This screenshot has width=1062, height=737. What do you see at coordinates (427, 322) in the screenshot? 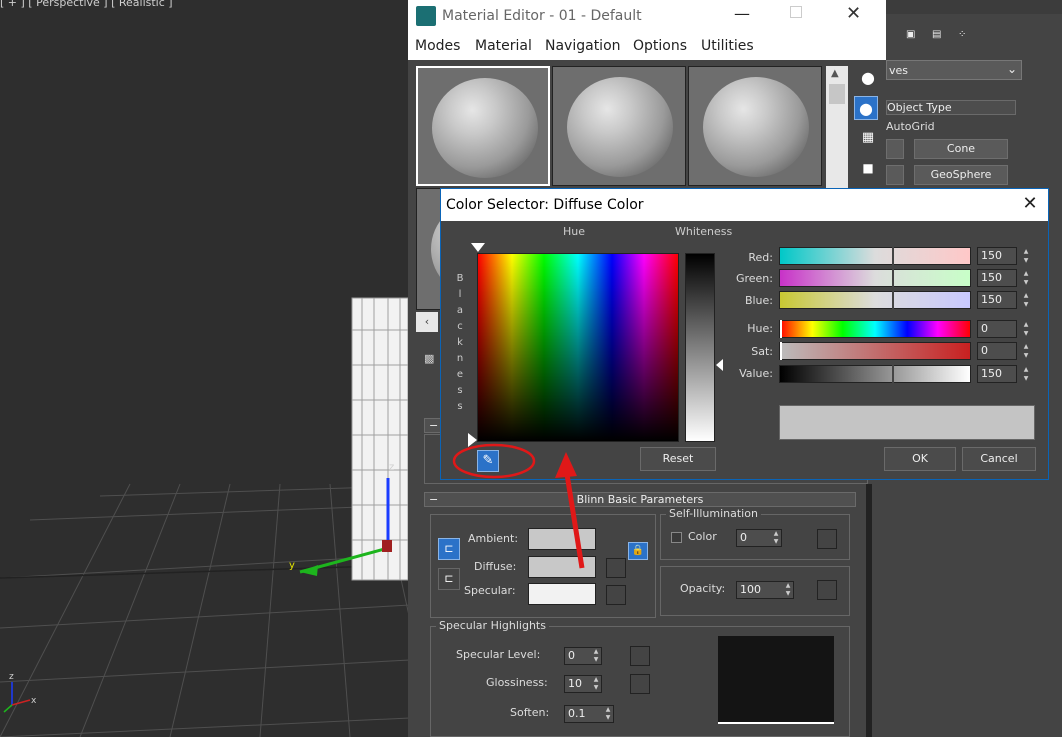
I see `scroll-left-icon: ‹` at bounding box center [427, 322].